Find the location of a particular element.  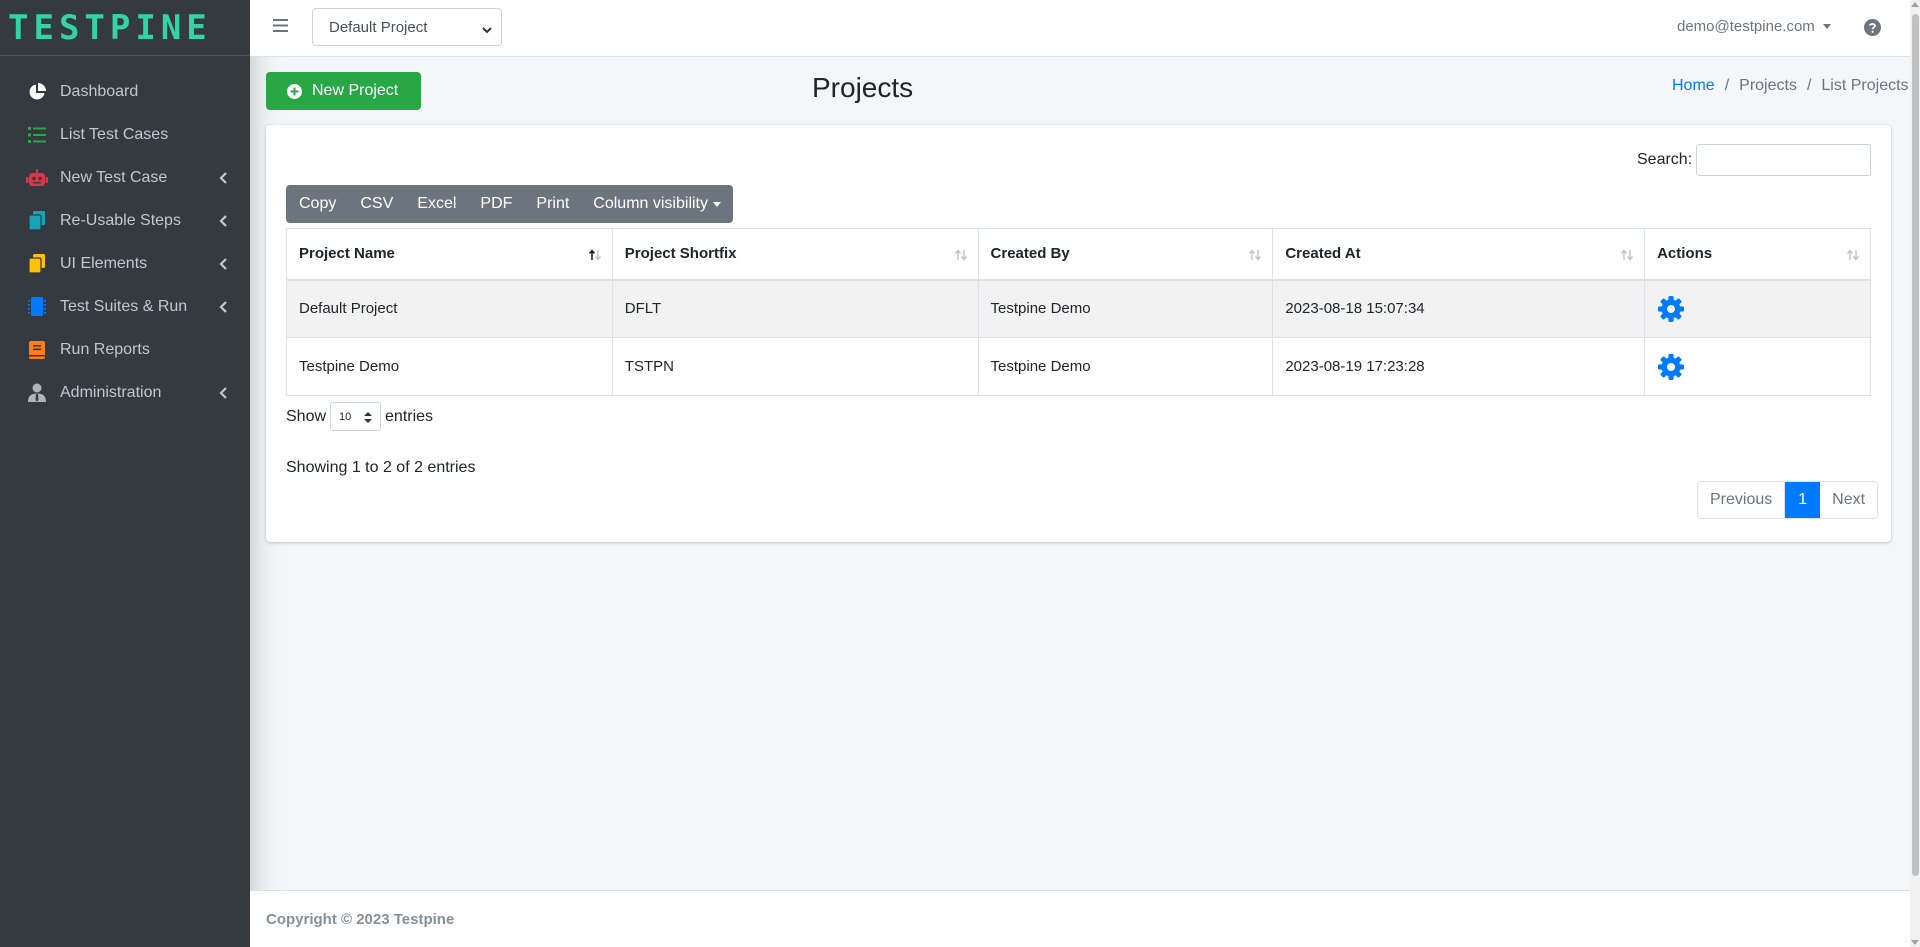

brand-name: TESTPINE is located at coordinates (110, 27).